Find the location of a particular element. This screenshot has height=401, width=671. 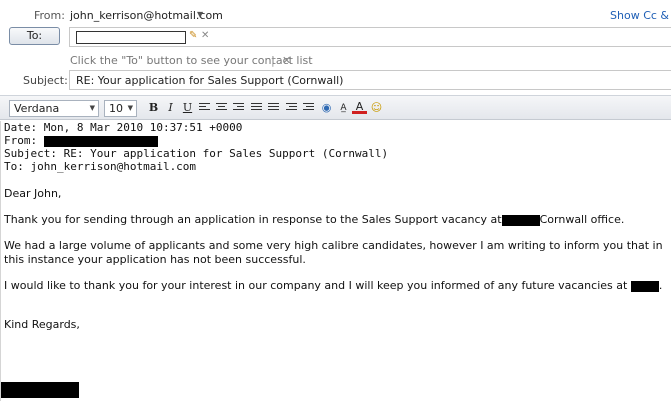

to-button: To: is located at coordinates (34, 36).